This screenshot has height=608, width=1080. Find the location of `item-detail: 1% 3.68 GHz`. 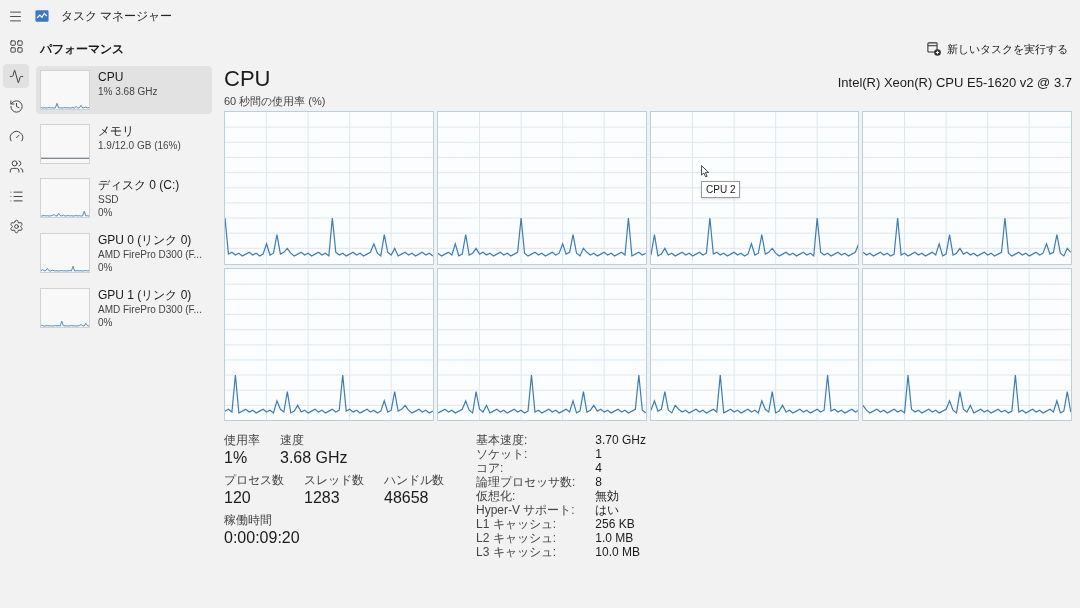

item-detail: 1% 3.68 GHz is located at coordinates (128, 91).